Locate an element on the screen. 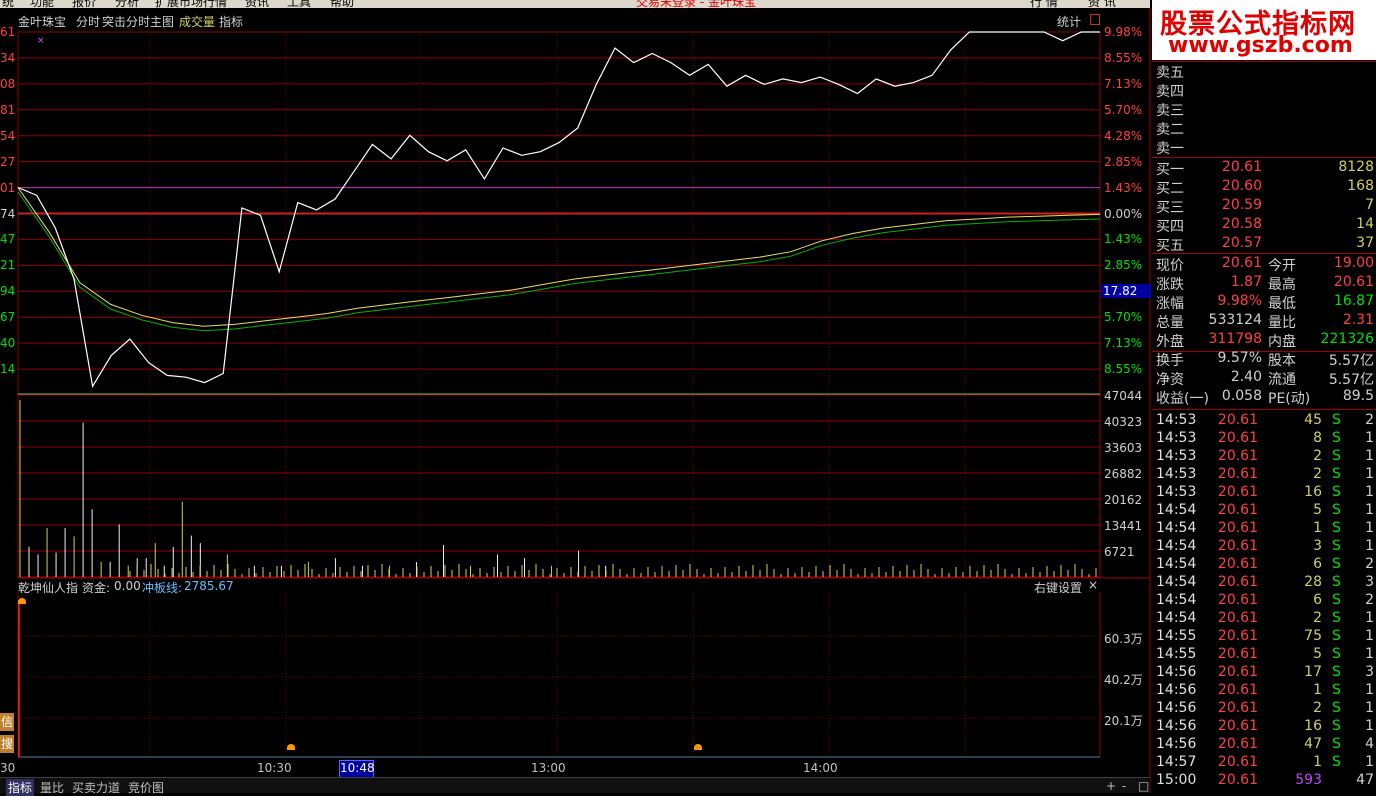  quote-label: 换手 is located at coordinates (1170, 361).